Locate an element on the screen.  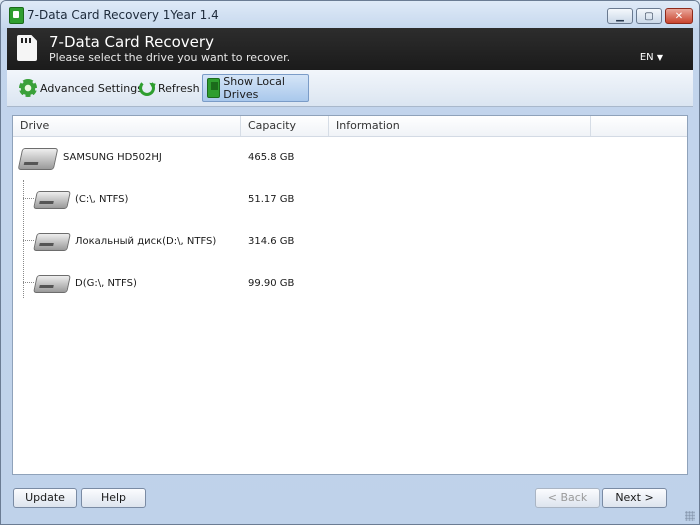
column-header-information: Information is located at coordinates (460, 126).